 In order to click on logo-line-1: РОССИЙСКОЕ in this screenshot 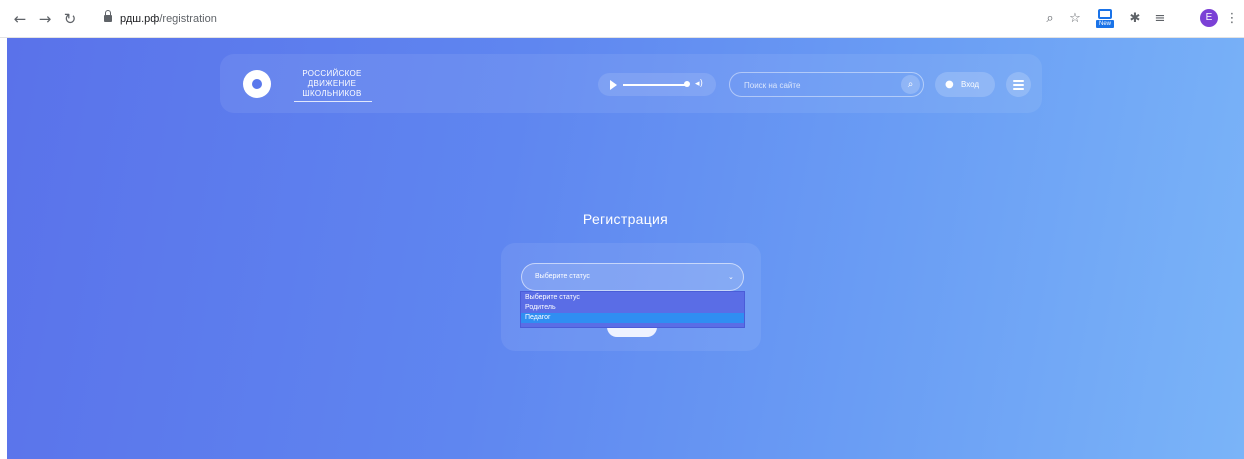, I will do `click(332, 73)`.